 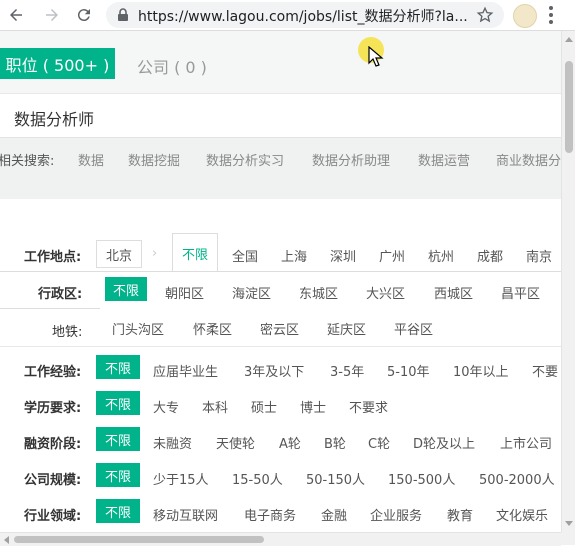 What do you see at coordinates (172, 442) in the screenshot?
I see `financing-option: 未融资` at bounding box center [172, 442].